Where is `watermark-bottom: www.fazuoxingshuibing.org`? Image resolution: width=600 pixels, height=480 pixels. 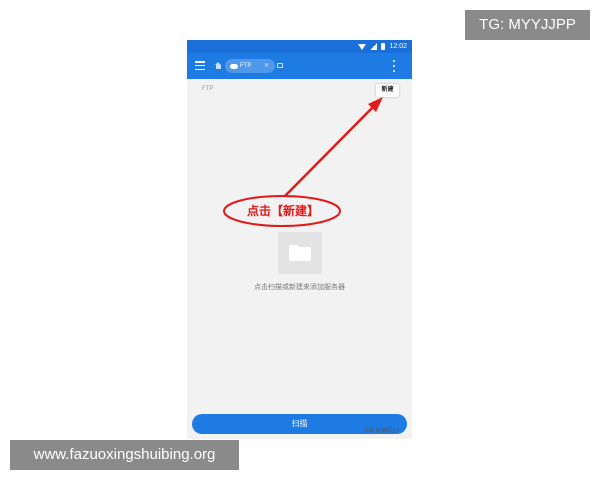
watermark-bottom: www.fazuoxingshuibing.org is located at coordinates (124, 455).